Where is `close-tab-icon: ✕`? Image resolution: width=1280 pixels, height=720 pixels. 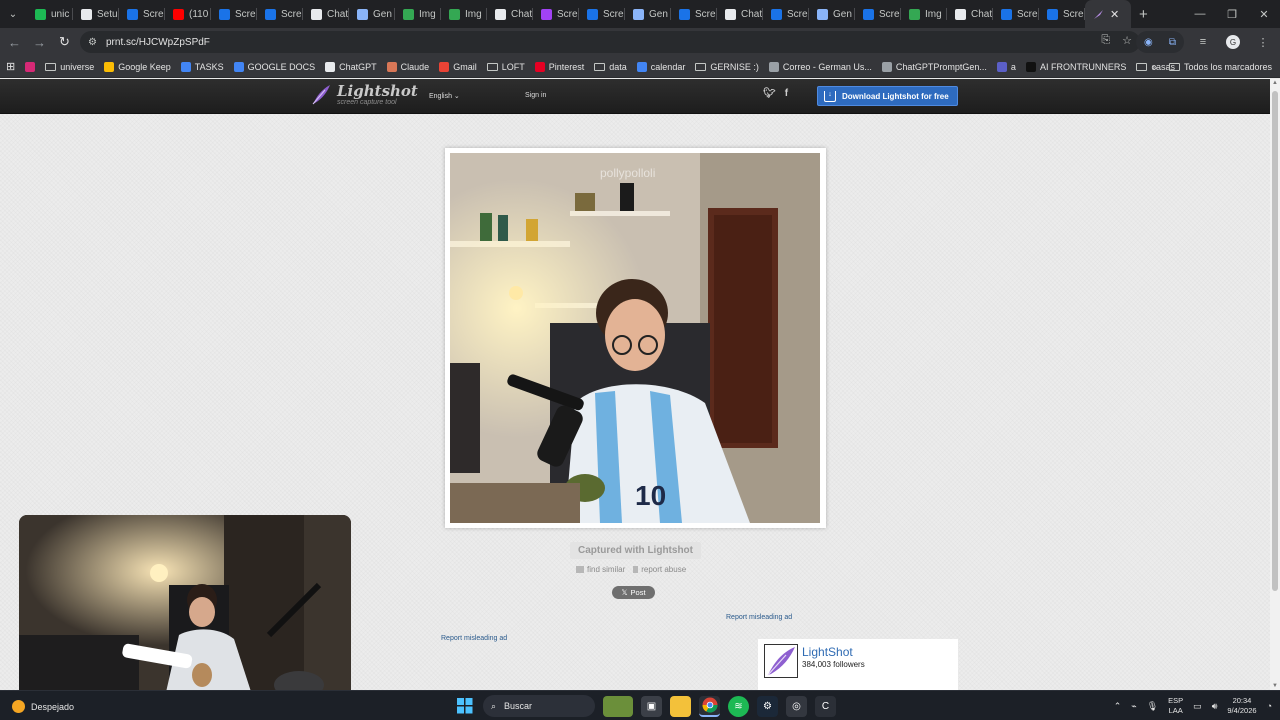
close-tab-icon: ✕ is located at coordinates (1114, 14).